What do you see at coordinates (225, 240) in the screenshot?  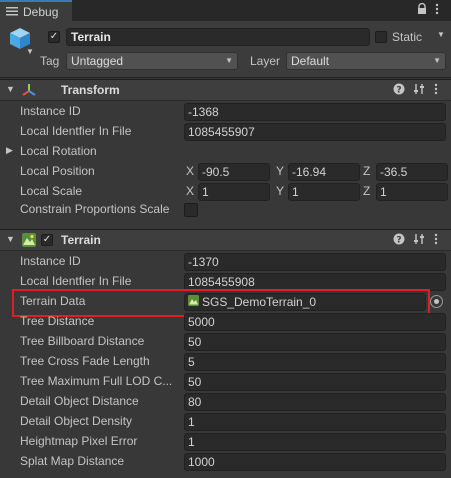 I see `terrain-header: ▼ ✓ Terrain ?` at bounding box center [225, 240].